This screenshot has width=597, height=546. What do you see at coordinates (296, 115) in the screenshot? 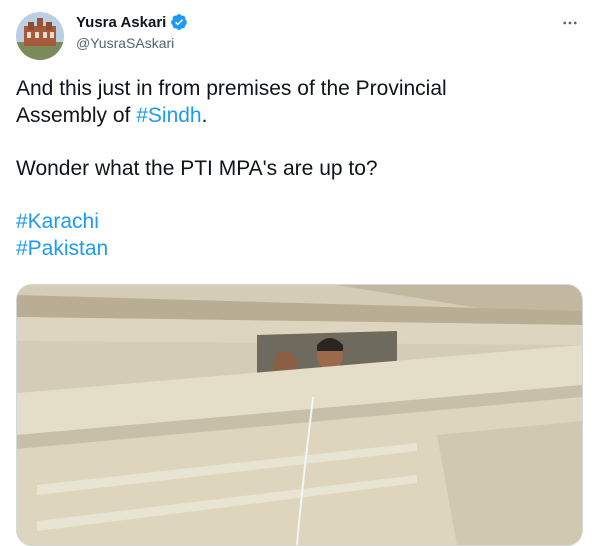
I see `tweet-line-2: Assembly of #Sindh.` at bounding box center [296, 115].